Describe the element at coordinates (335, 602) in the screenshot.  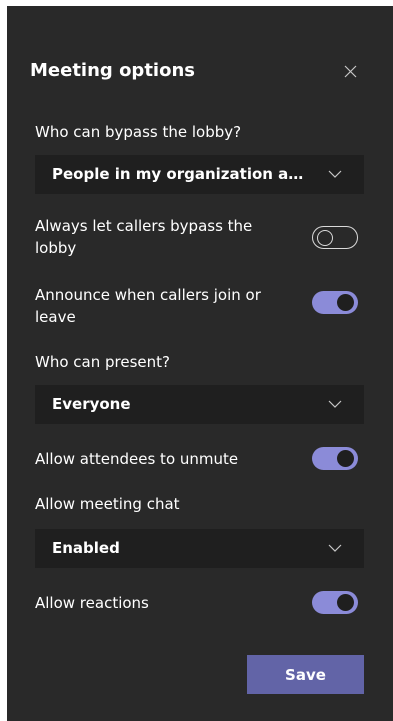
I see `reactions-toggle` at that location.